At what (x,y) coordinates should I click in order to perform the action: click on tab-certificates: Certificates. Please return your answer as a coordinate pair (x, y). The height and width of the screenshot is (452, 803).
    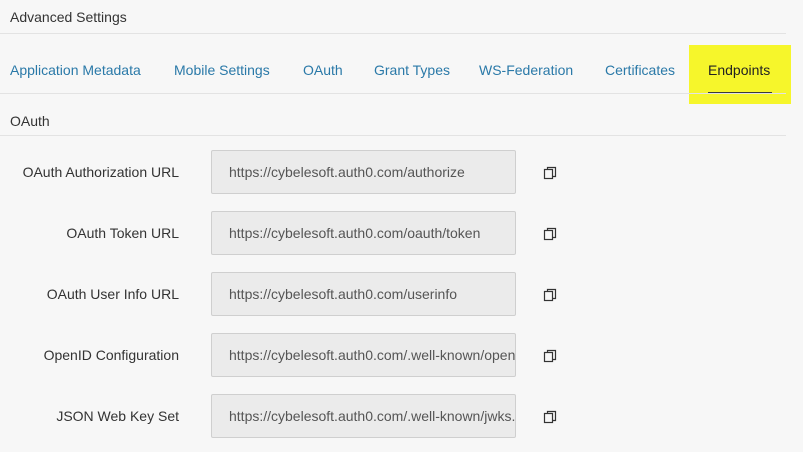
    Looking at the image, I should click on (640, 74).